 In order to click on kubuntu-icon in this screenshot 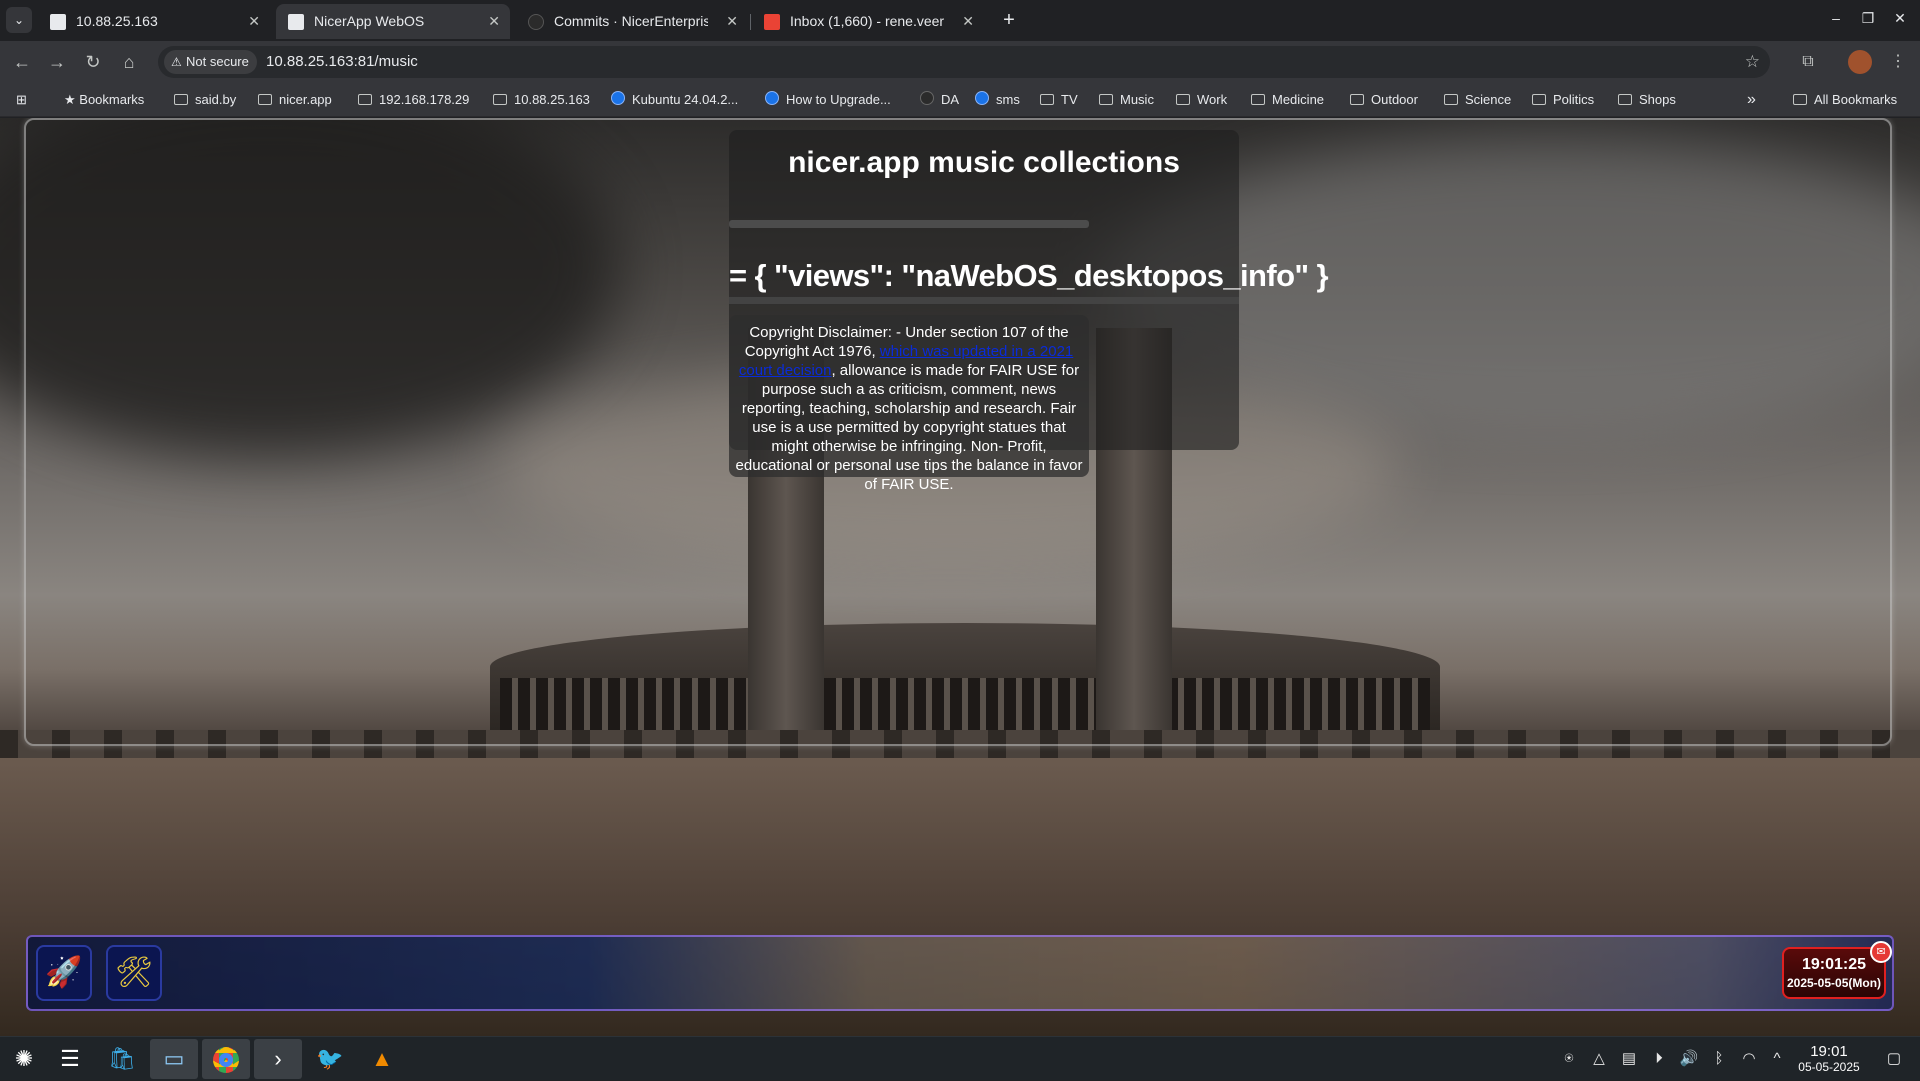, I will do `click(618, 98)`.